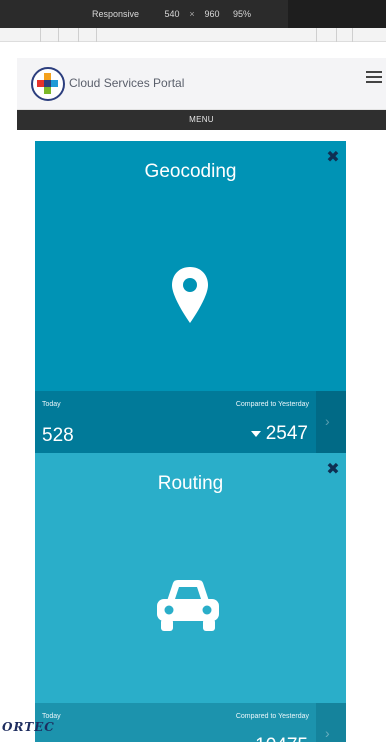 Image resolution: width=386 pixels, height=742 pixels. Describe the element at coordinates (286, 433) in the screenshot. I see `compare-value: 2547` at that location.